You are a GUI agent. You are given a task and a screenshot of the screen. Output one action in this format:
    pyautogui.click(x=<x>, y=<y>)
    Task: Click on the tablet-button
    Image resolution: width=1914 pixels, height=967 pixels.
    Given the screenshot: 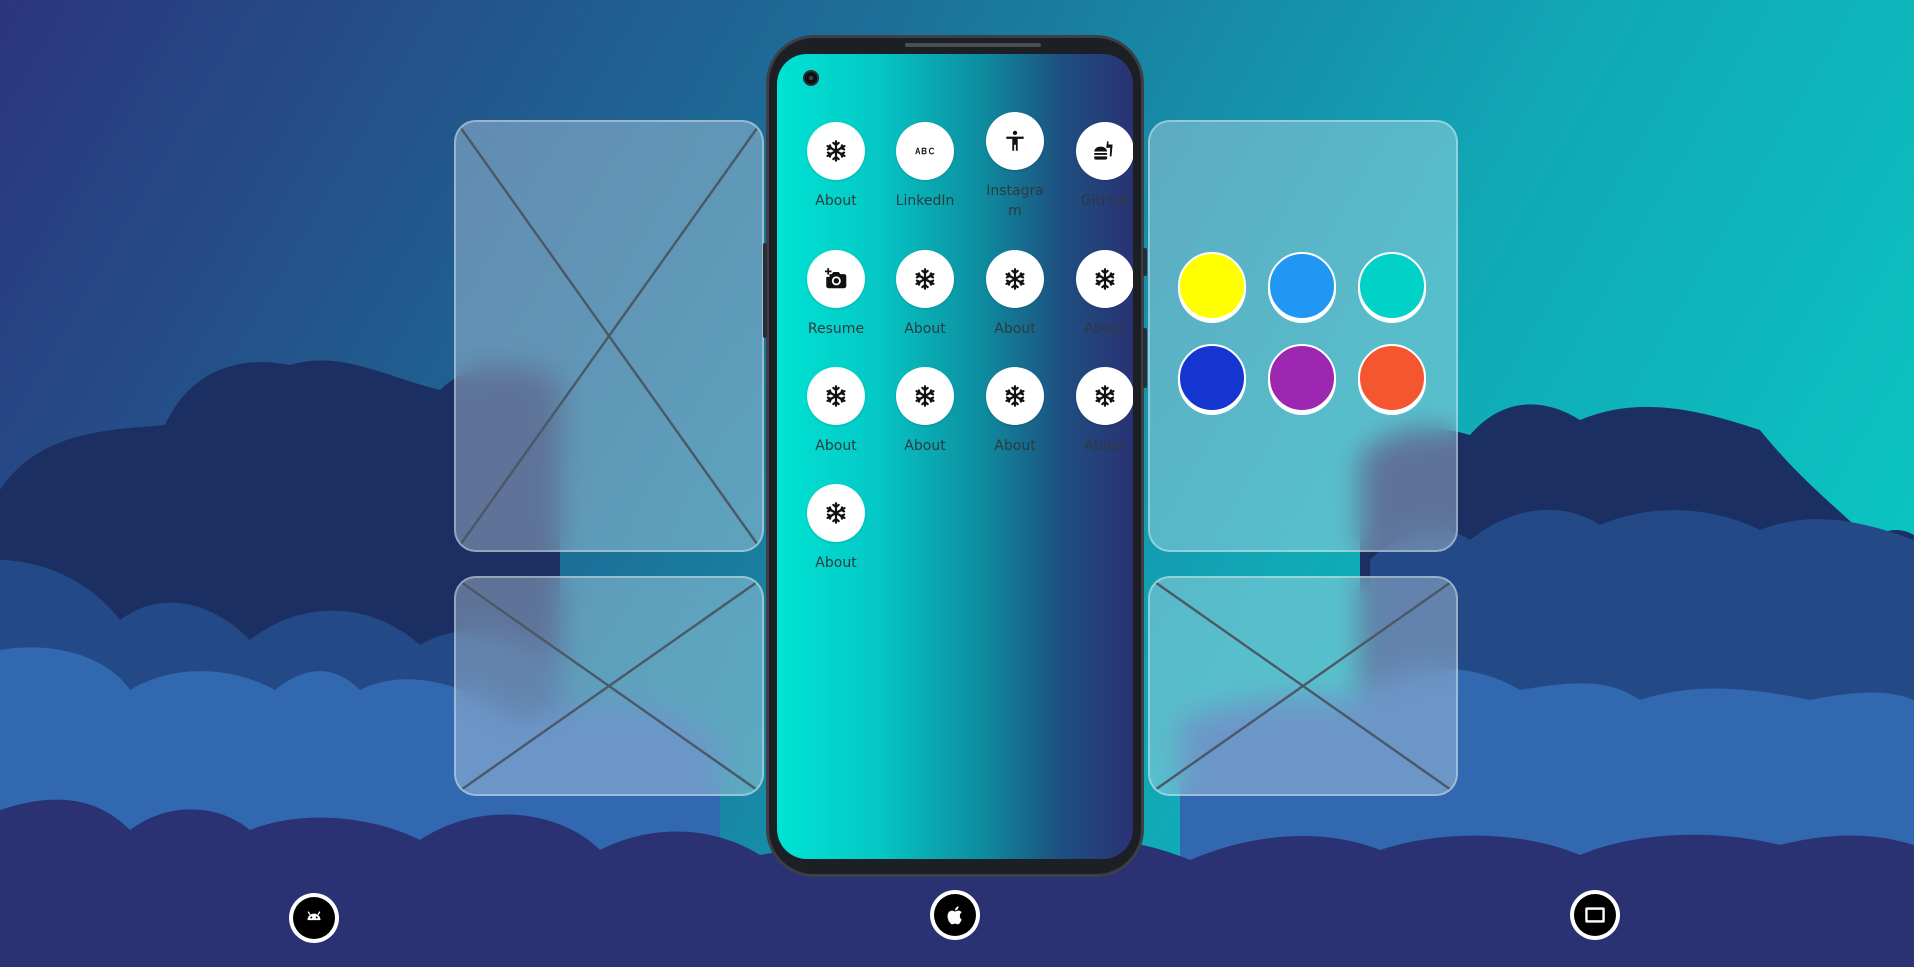 What is the action you would take?
    pyautogui.click(x=1595, y=915)
    